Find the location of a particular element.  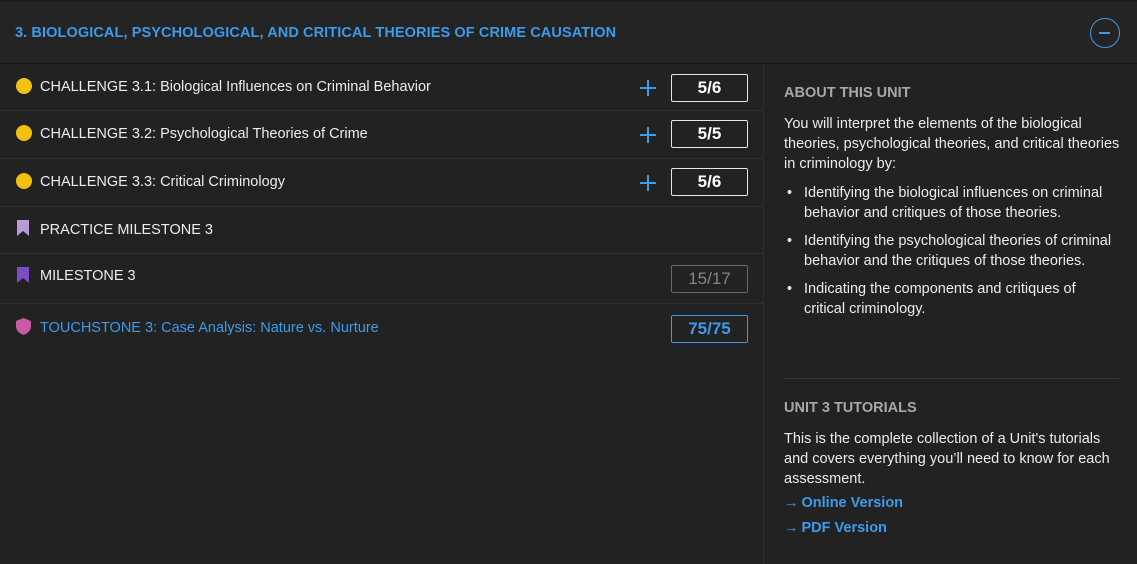

online-version-link: → Online Version is located at coordinates (843, 503).